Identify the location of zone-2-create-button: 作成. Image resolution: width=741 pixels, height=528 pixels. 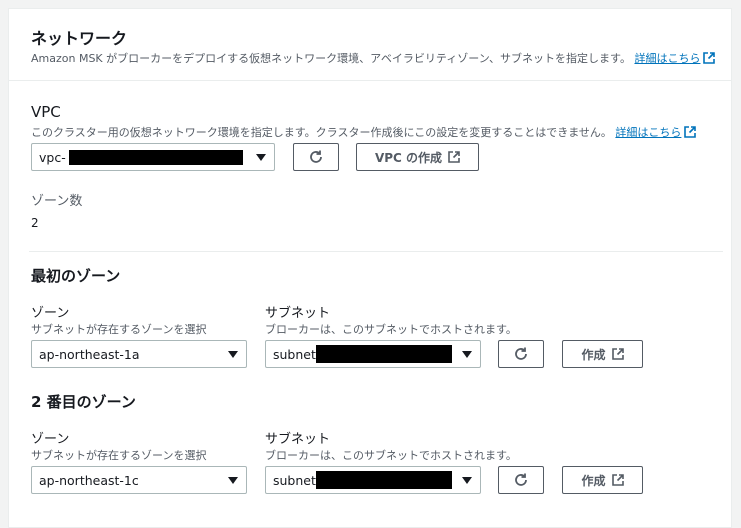
(602, 480).